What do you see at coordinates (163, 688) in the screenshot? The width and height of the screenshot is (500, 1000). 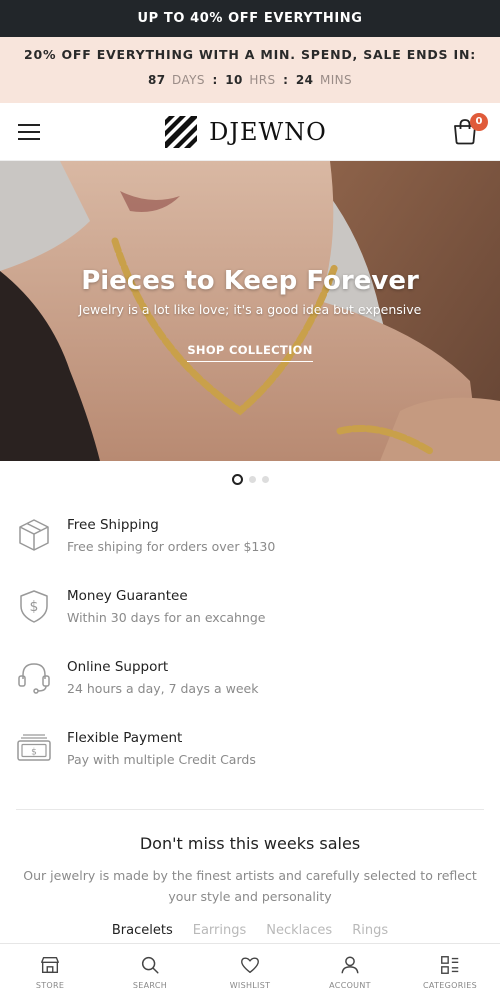 I see `feature-description: 24 hours a day, 7 days a week` at bounding box center [163, 688].